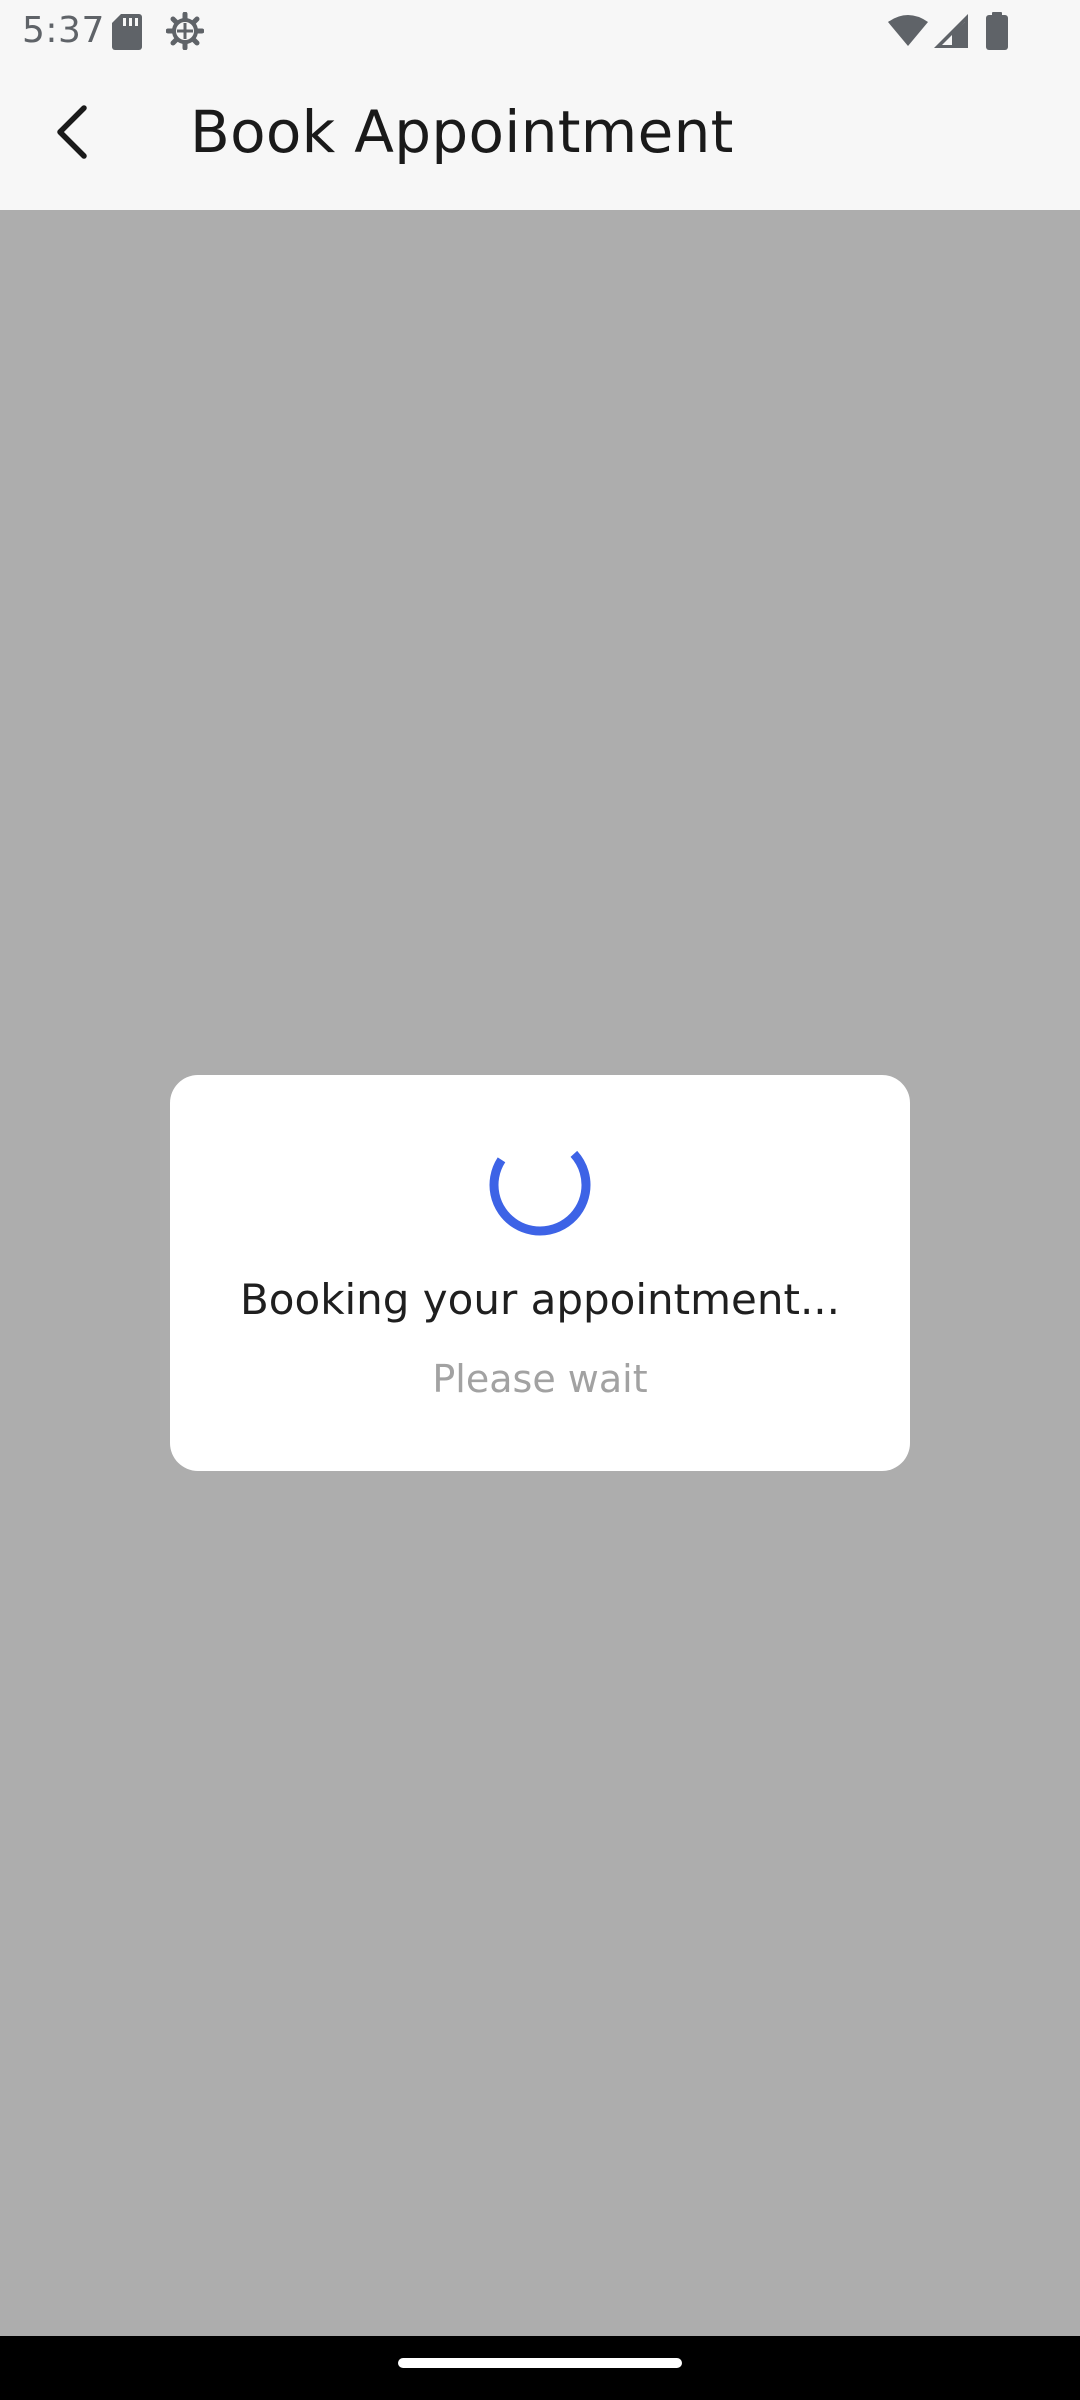 This screenshot has height=2400, width=1080. What do you see at coordinates (185, 31) in the screenshot?
I see `settings-gear-icon` at bounding box center [185, 31].